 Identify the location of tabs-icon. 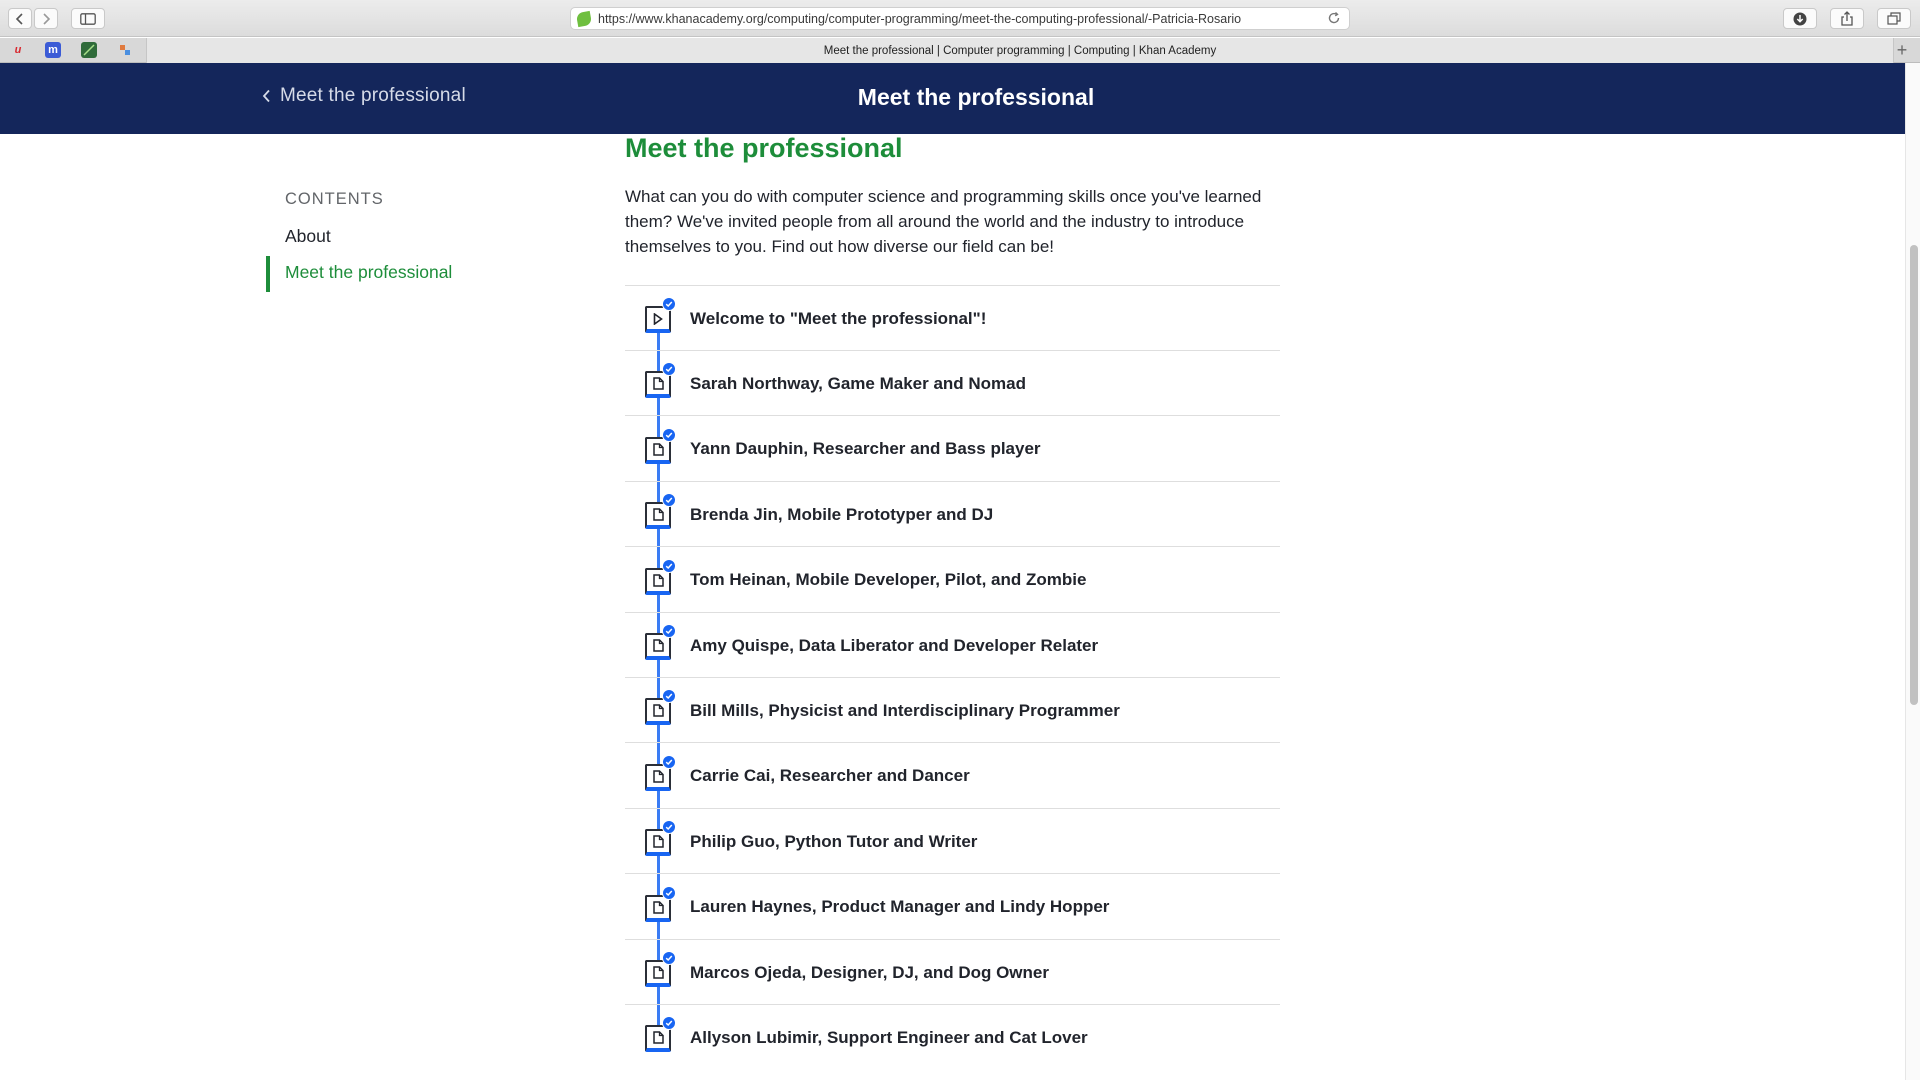
(1894, 18).